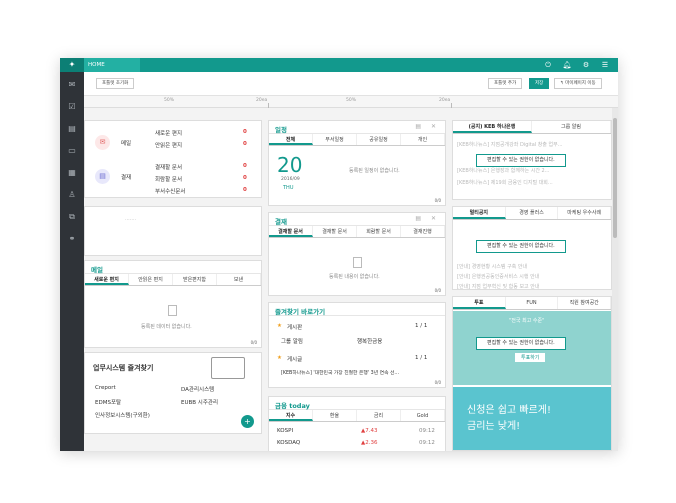  What do you see at coordinates (72, 65) in the screenshot?
I see `logo: ✦` at bounding box center [72, 65].